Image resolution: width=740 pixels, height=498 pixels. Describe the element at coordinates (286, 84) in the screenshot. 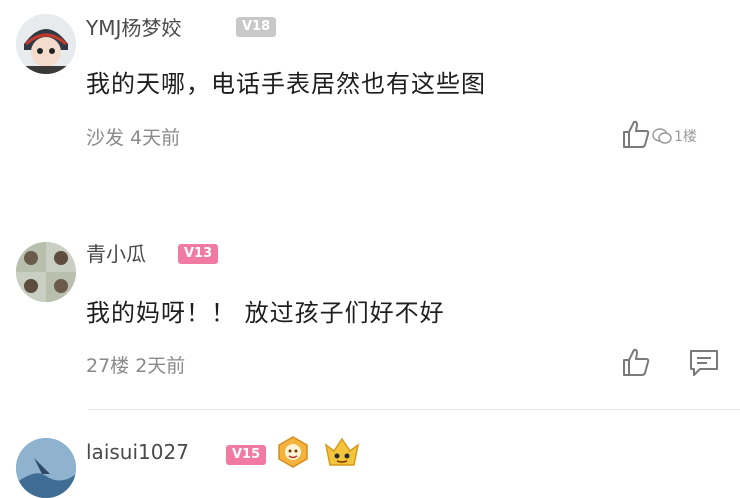

I see `comment-text: 我的天哪，电话手表居然也有这些图` at that location.